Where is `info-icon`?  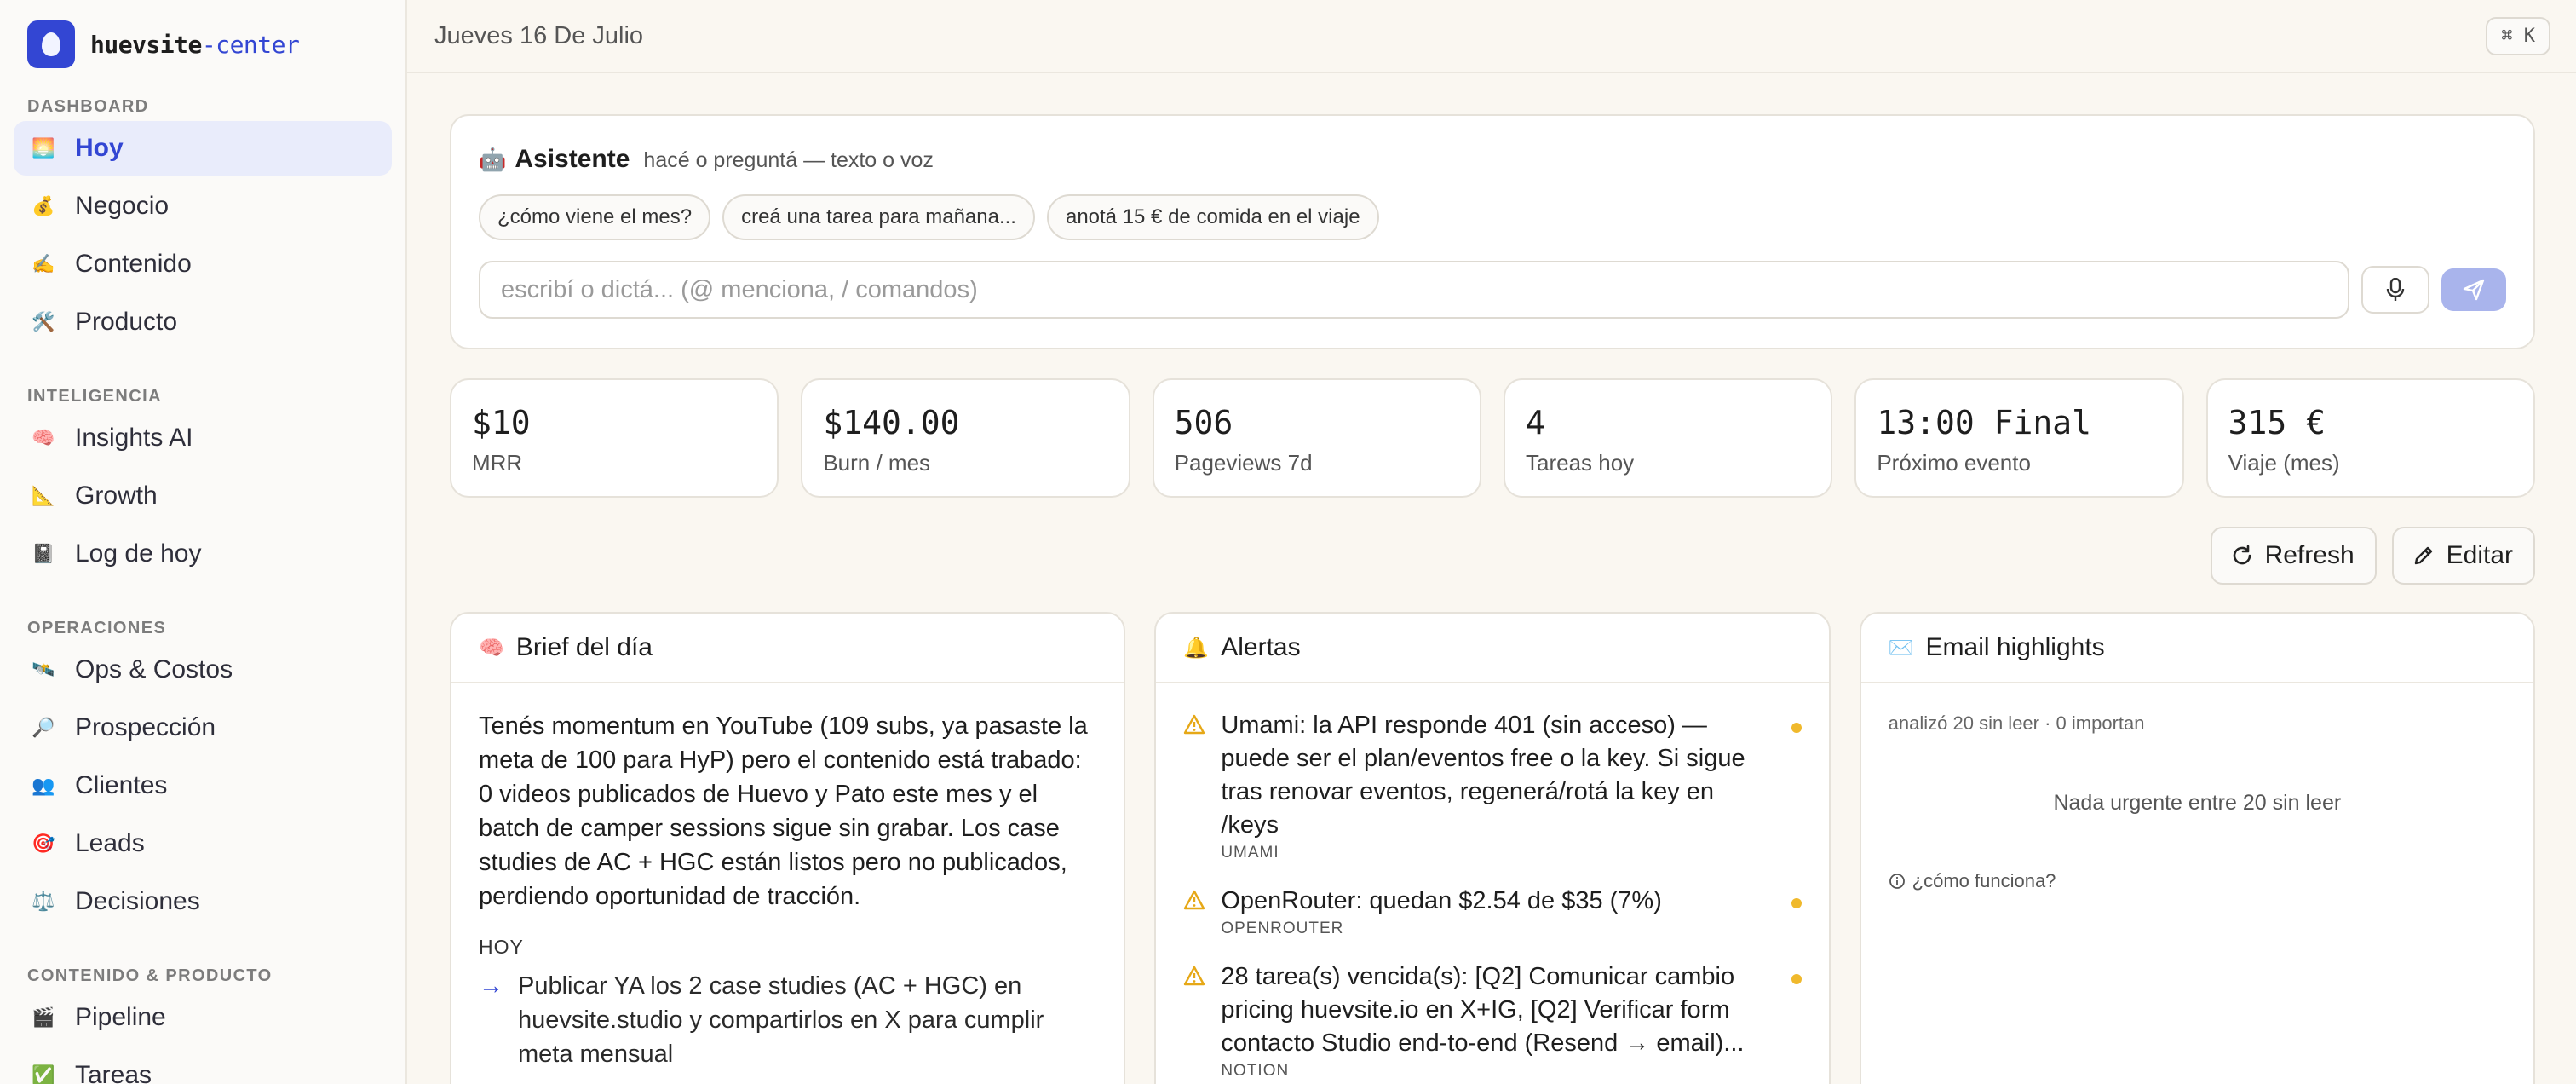
info-icon is located at coordinates (1897, 882).